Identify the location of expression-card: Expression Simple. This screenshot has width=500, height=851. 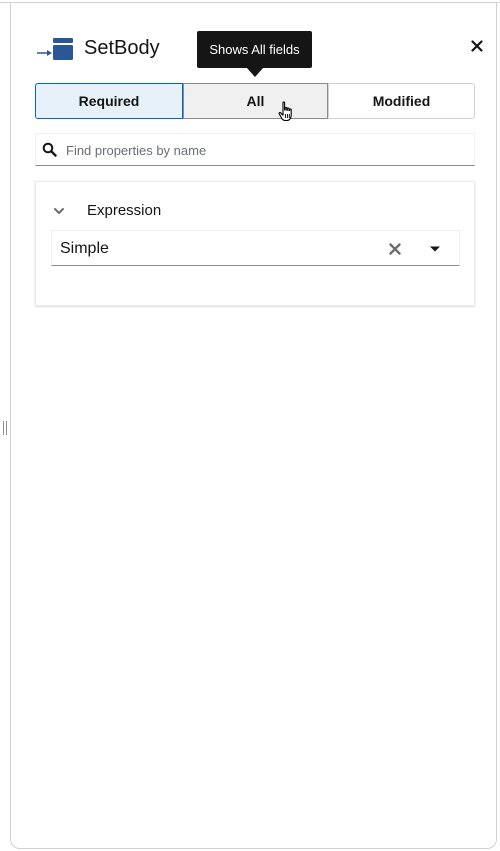
(255, 243).